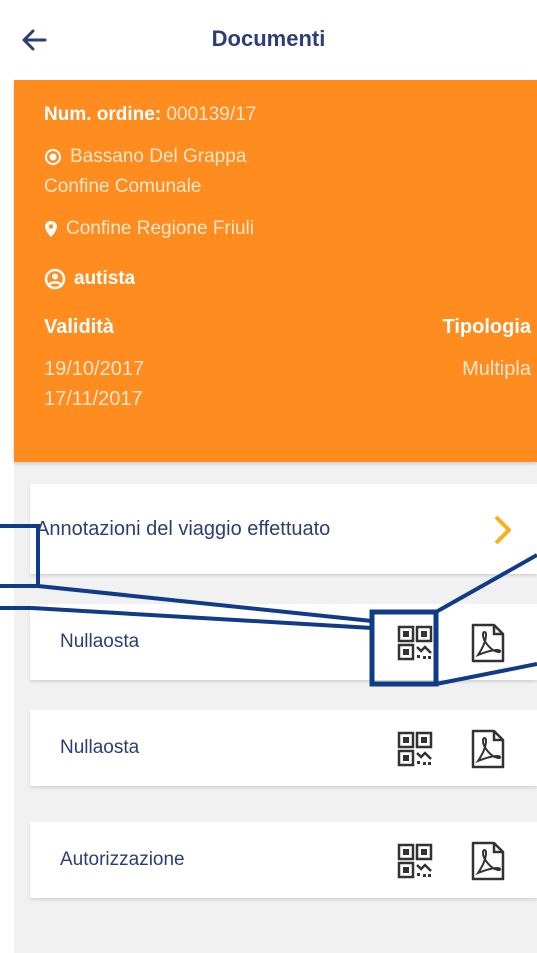 Image resolution: width=537 pixels, height=953 pixels. Describe the element at coordinates (486, 327) in the screenshot. I see `type-label: Tipologia` at that location.